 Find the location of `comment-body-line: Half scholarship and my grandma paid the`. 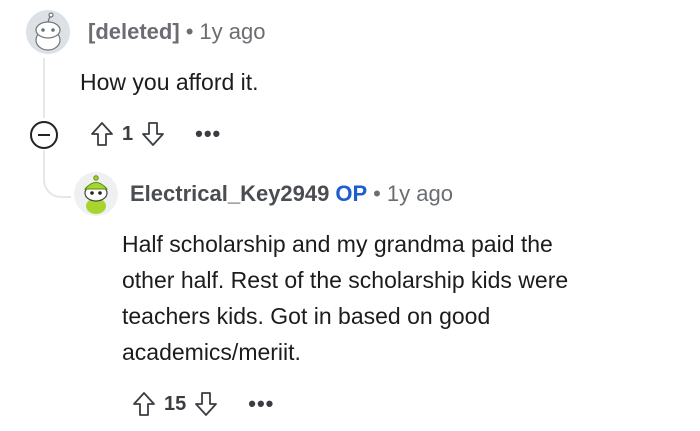

comment-body-line: Half scholarship and my grandma paid the is located at coordinates (337, 244).